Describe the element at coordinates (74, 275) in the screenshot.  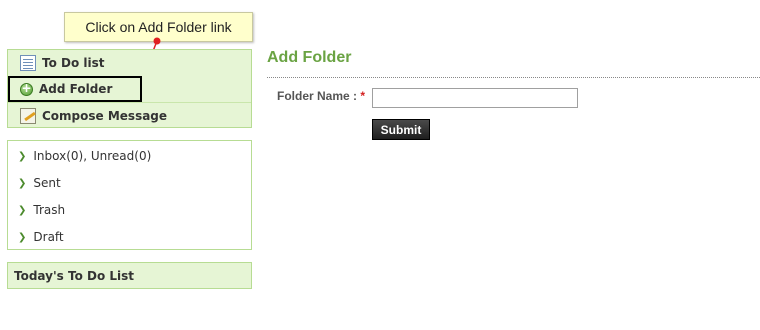
I see `todays-todo-label: Today's To Do List` at that location.